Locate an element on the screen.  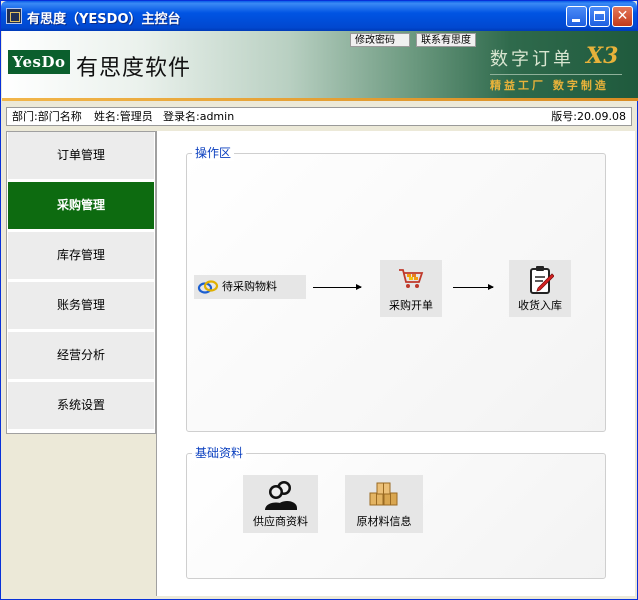
pending-materials-button: 待采购物料 is located at coordinates (250, 287).